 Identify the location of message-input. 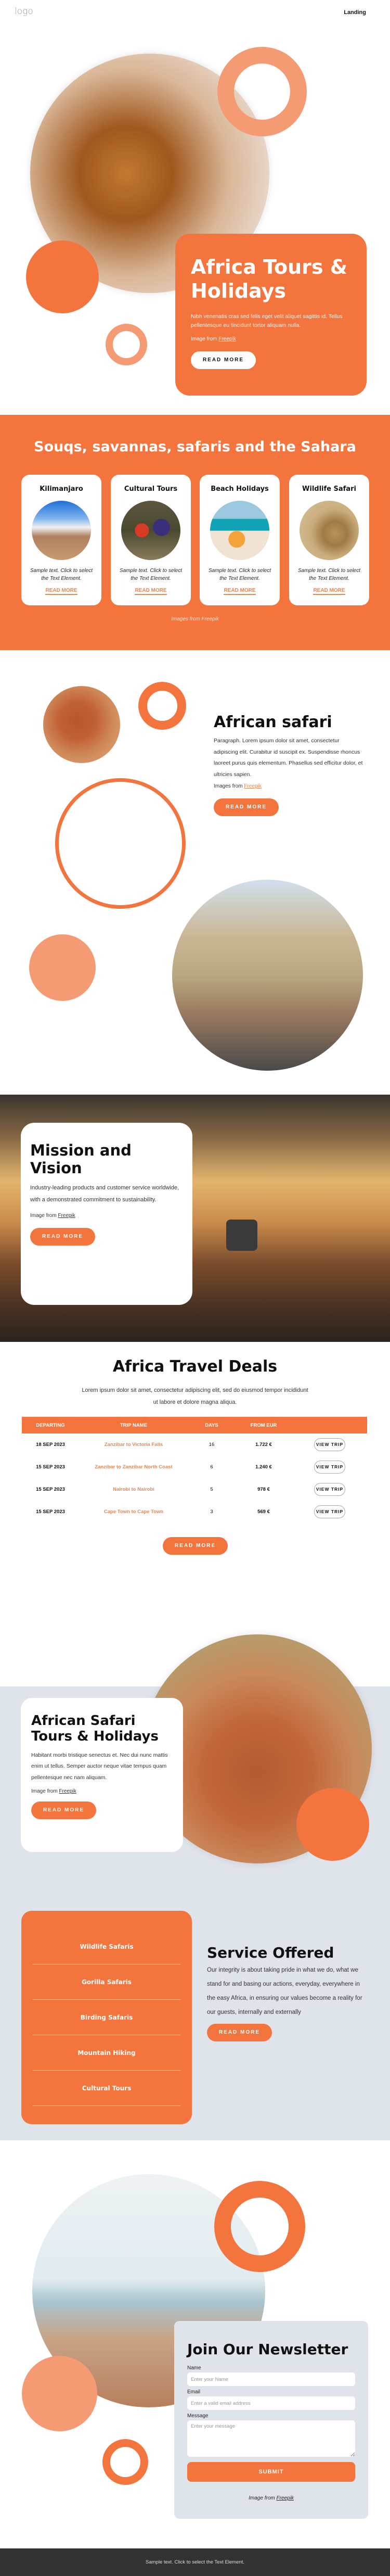
(271, 2438).